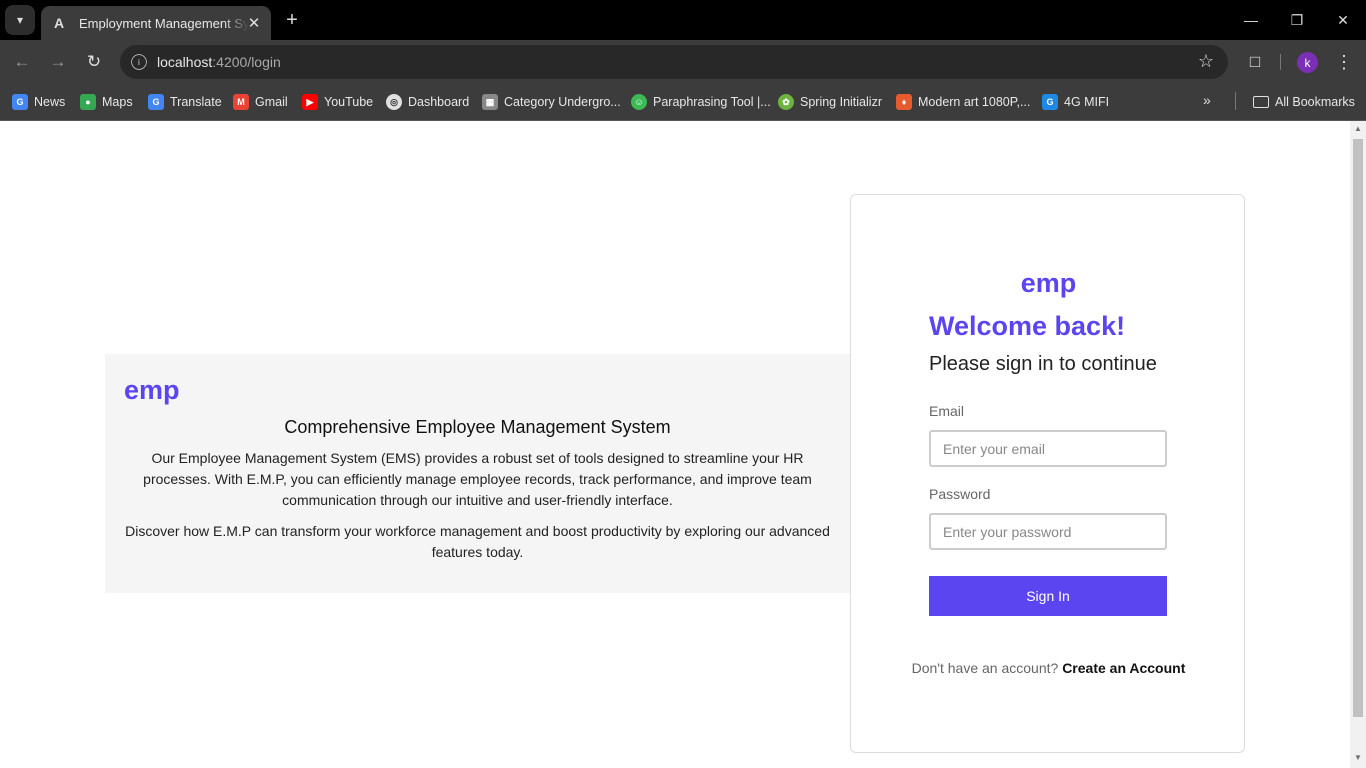 The image size is (1366, 768). What do you see at coordinates (1048, 283) in the screenshot?
I see `login-logo: emp` at bounding box center [1048, 283].